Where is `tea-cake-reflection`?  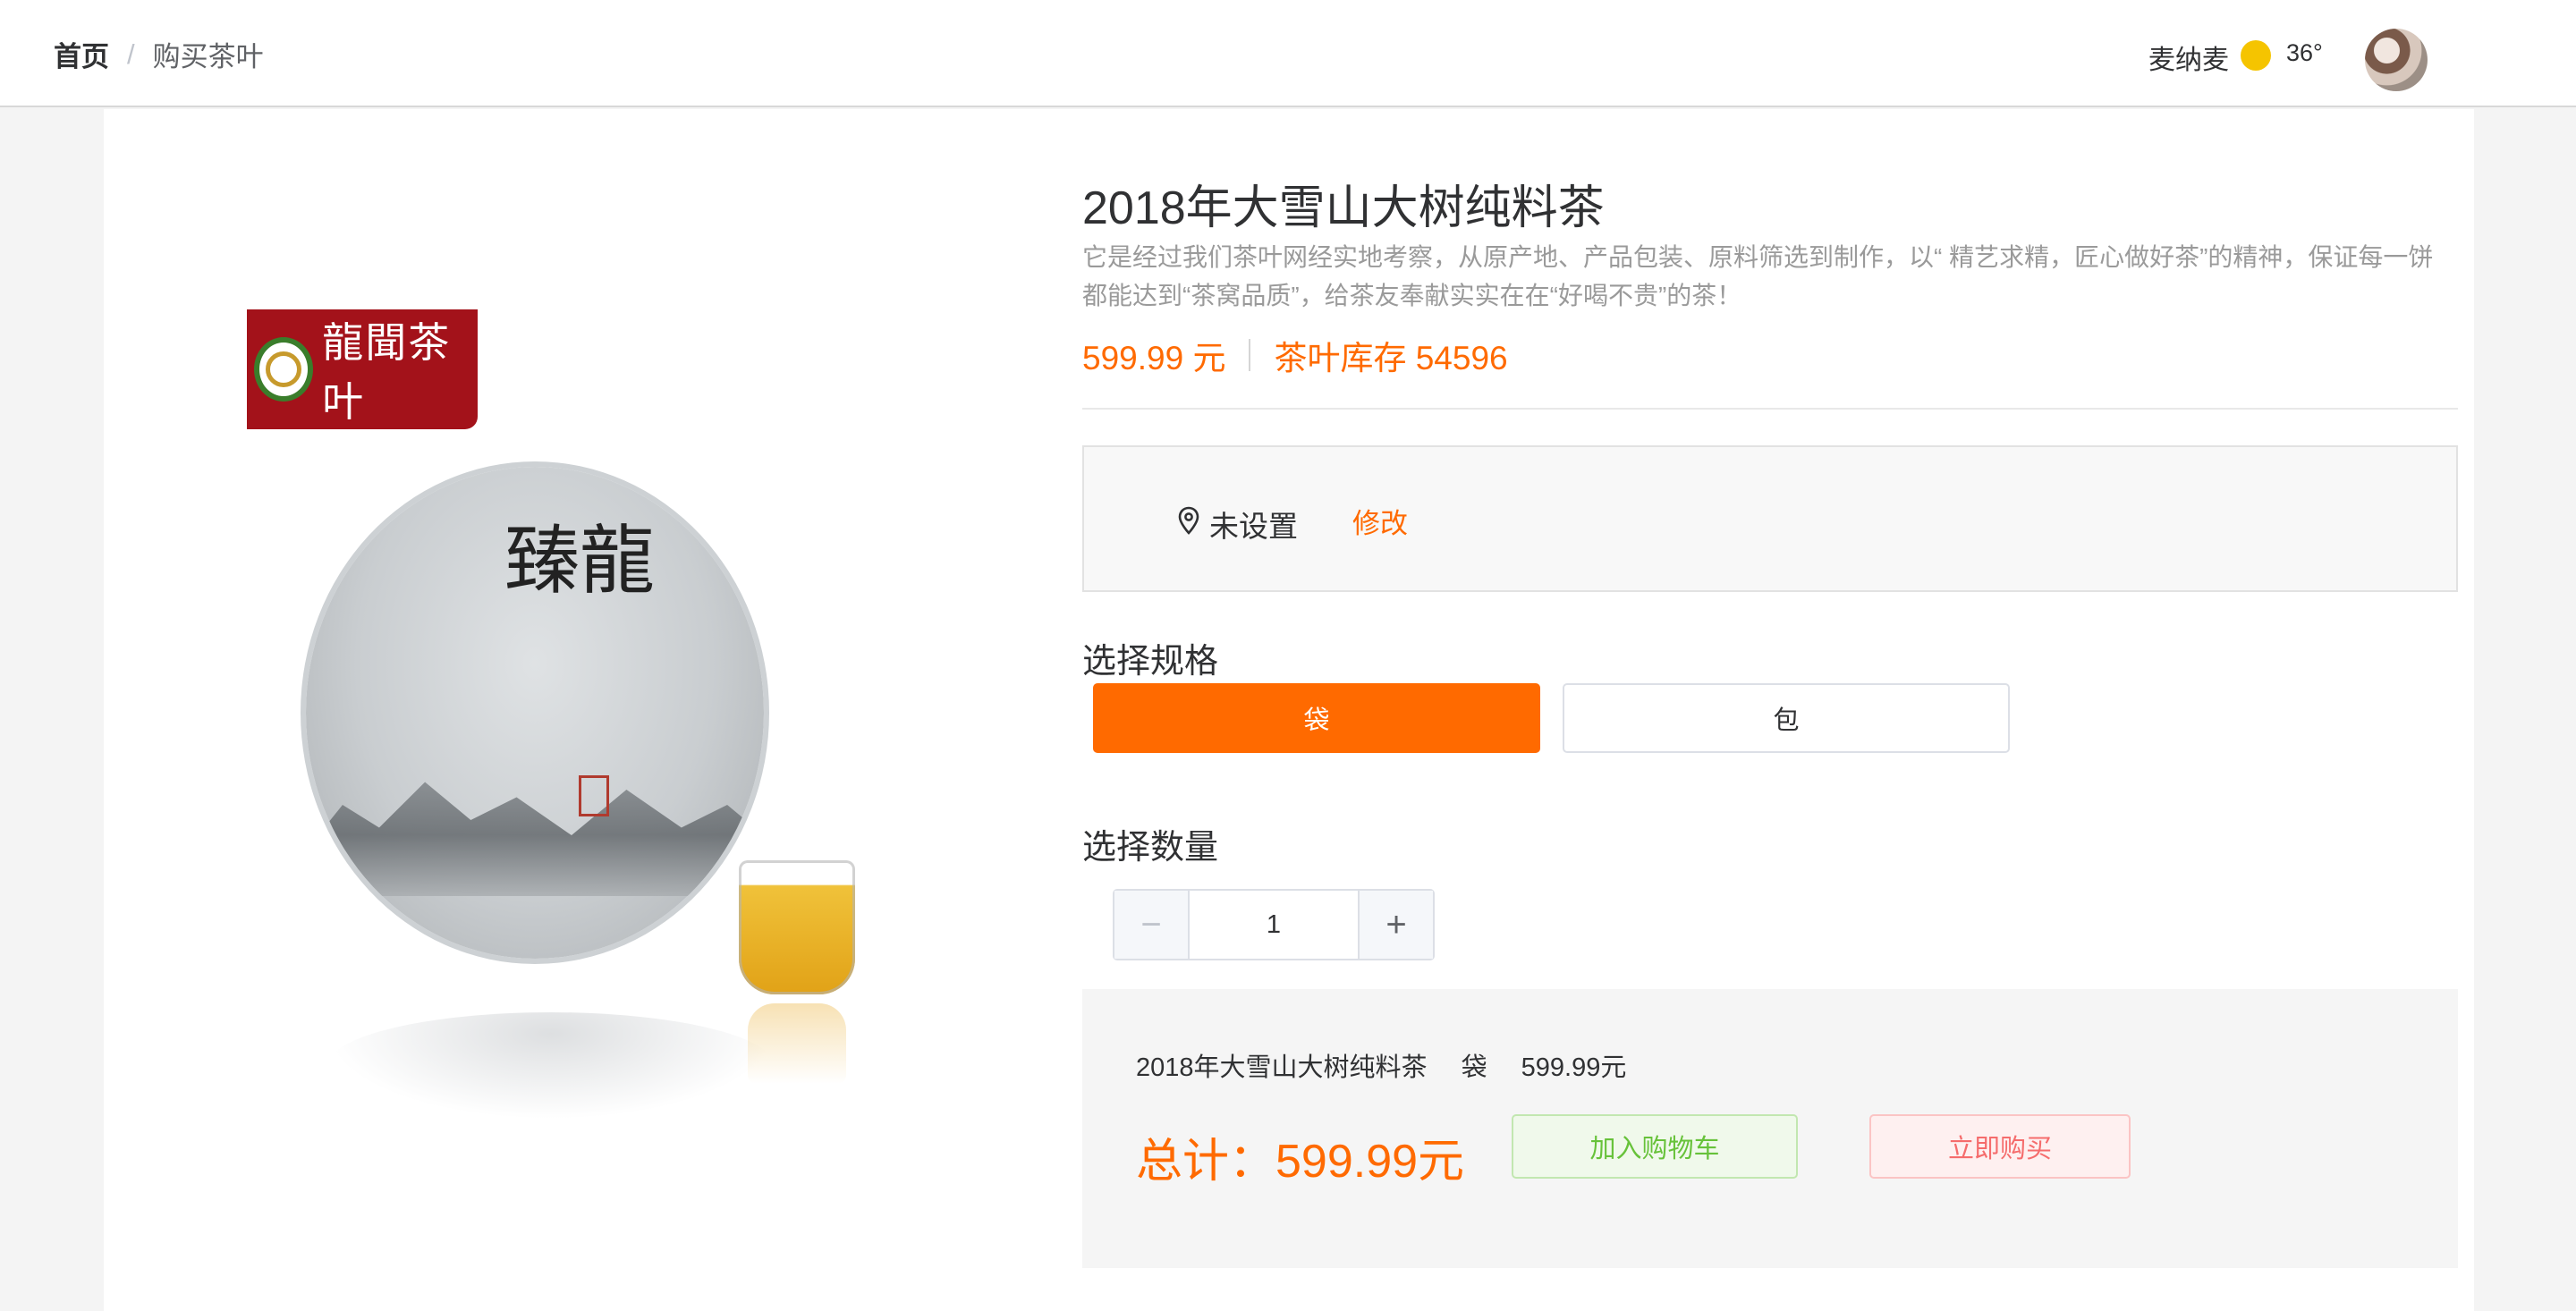 tea-cake-reflection is located at coordinates (551, 1066).